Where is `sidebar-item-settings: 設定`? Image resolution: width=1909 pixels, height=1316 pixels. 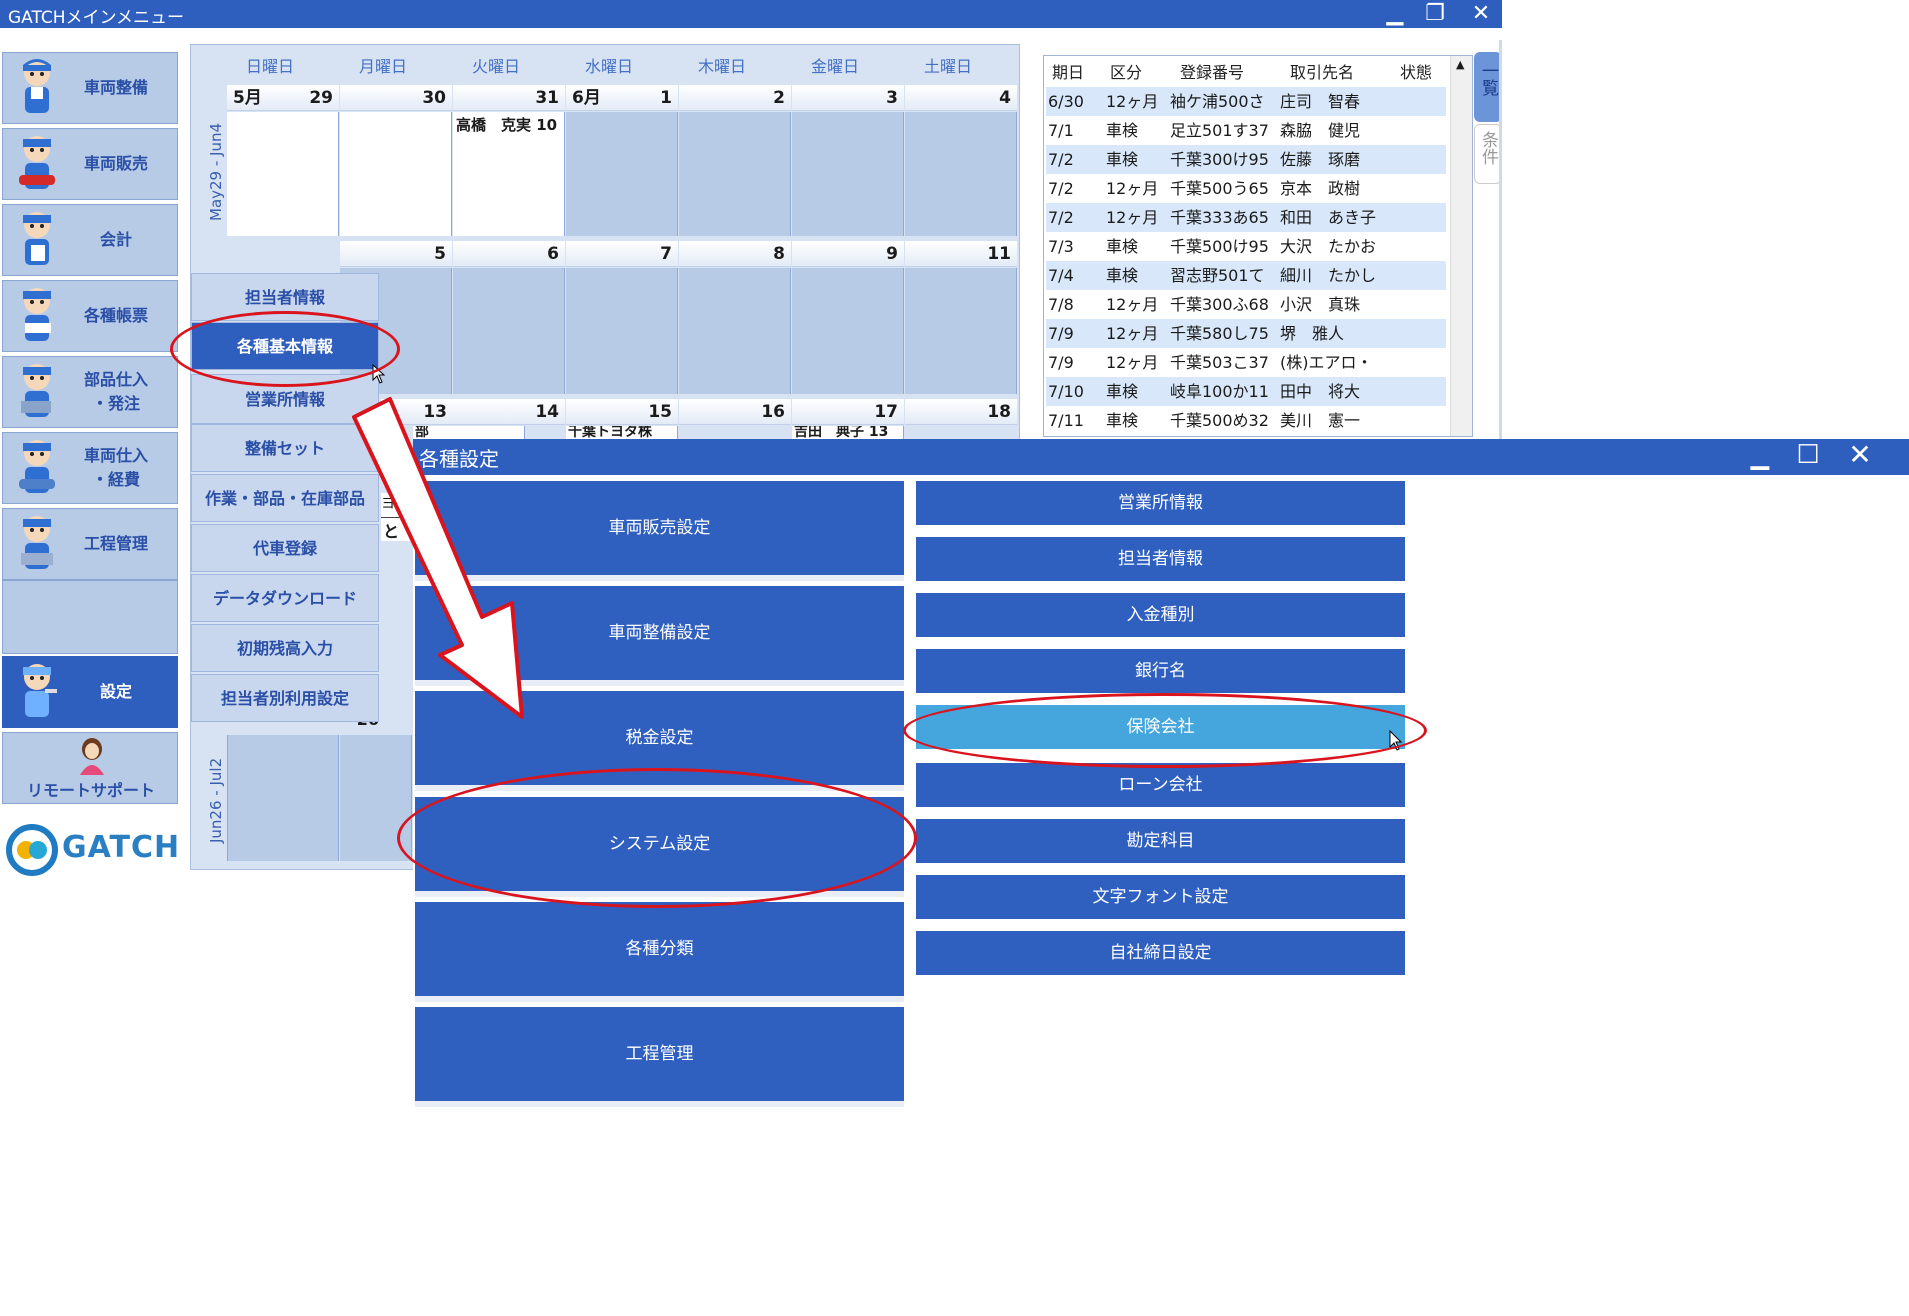
sidebar-item-settings: 設定 is located at coordinates (90, 692).